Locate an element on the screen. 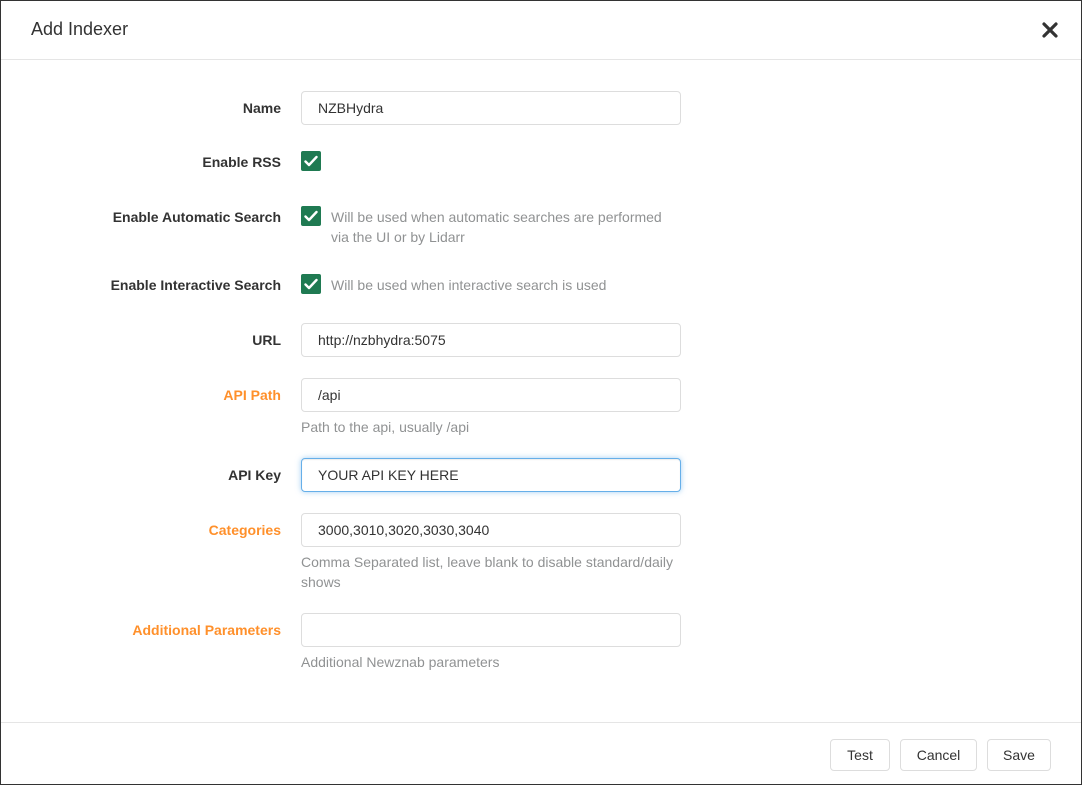 The width and height of the screenshot is (1082, 785). save-button: Save is located at coordinates (1019, 755).